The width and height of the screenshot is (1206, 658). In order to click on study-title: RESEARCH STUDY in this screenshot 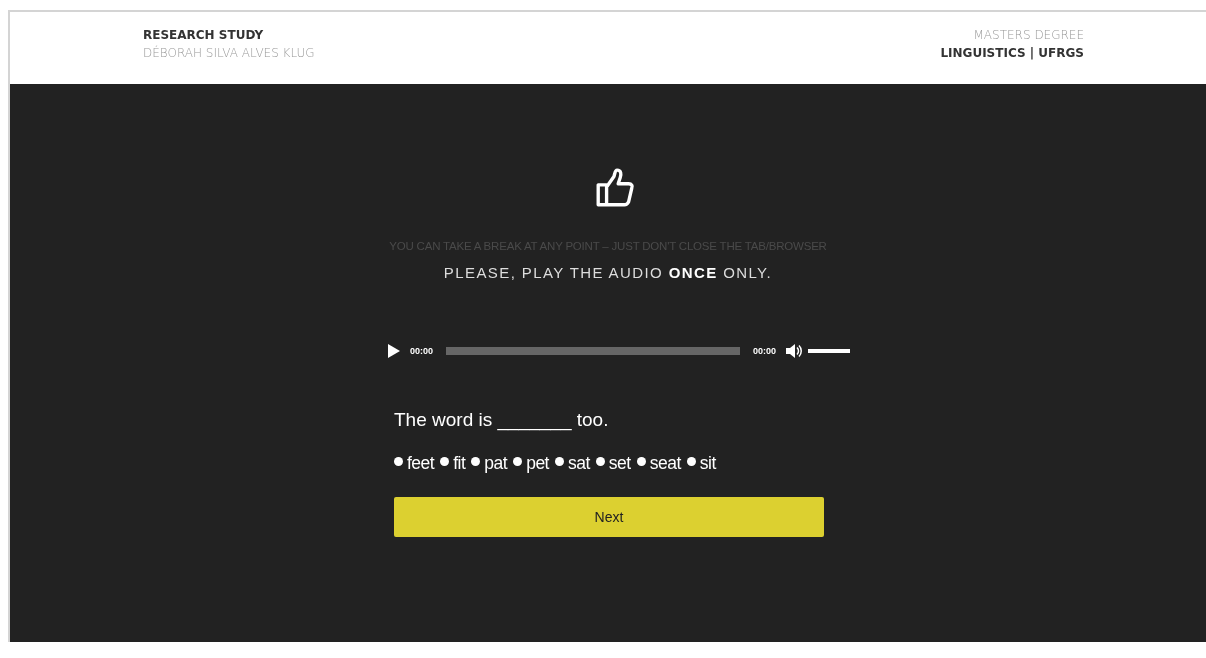, I will do `click(204, 35)`.